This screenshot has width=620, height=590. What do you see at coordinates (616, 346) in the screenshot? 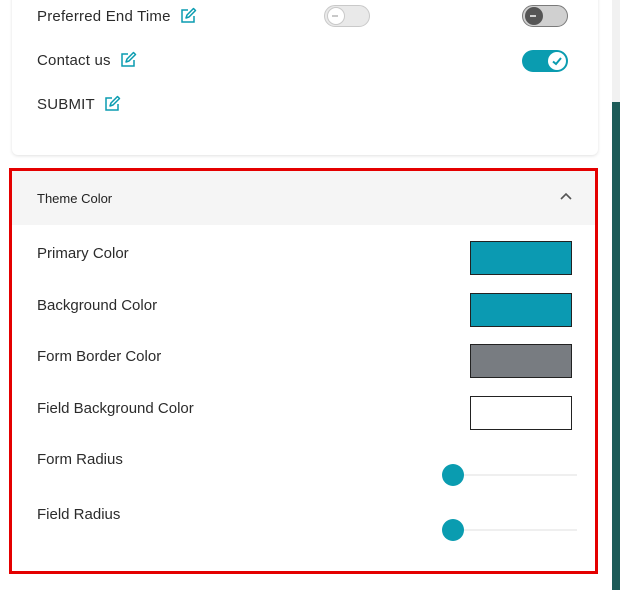
I see `scrollbar-thumb` at bounding box center [616, 346].